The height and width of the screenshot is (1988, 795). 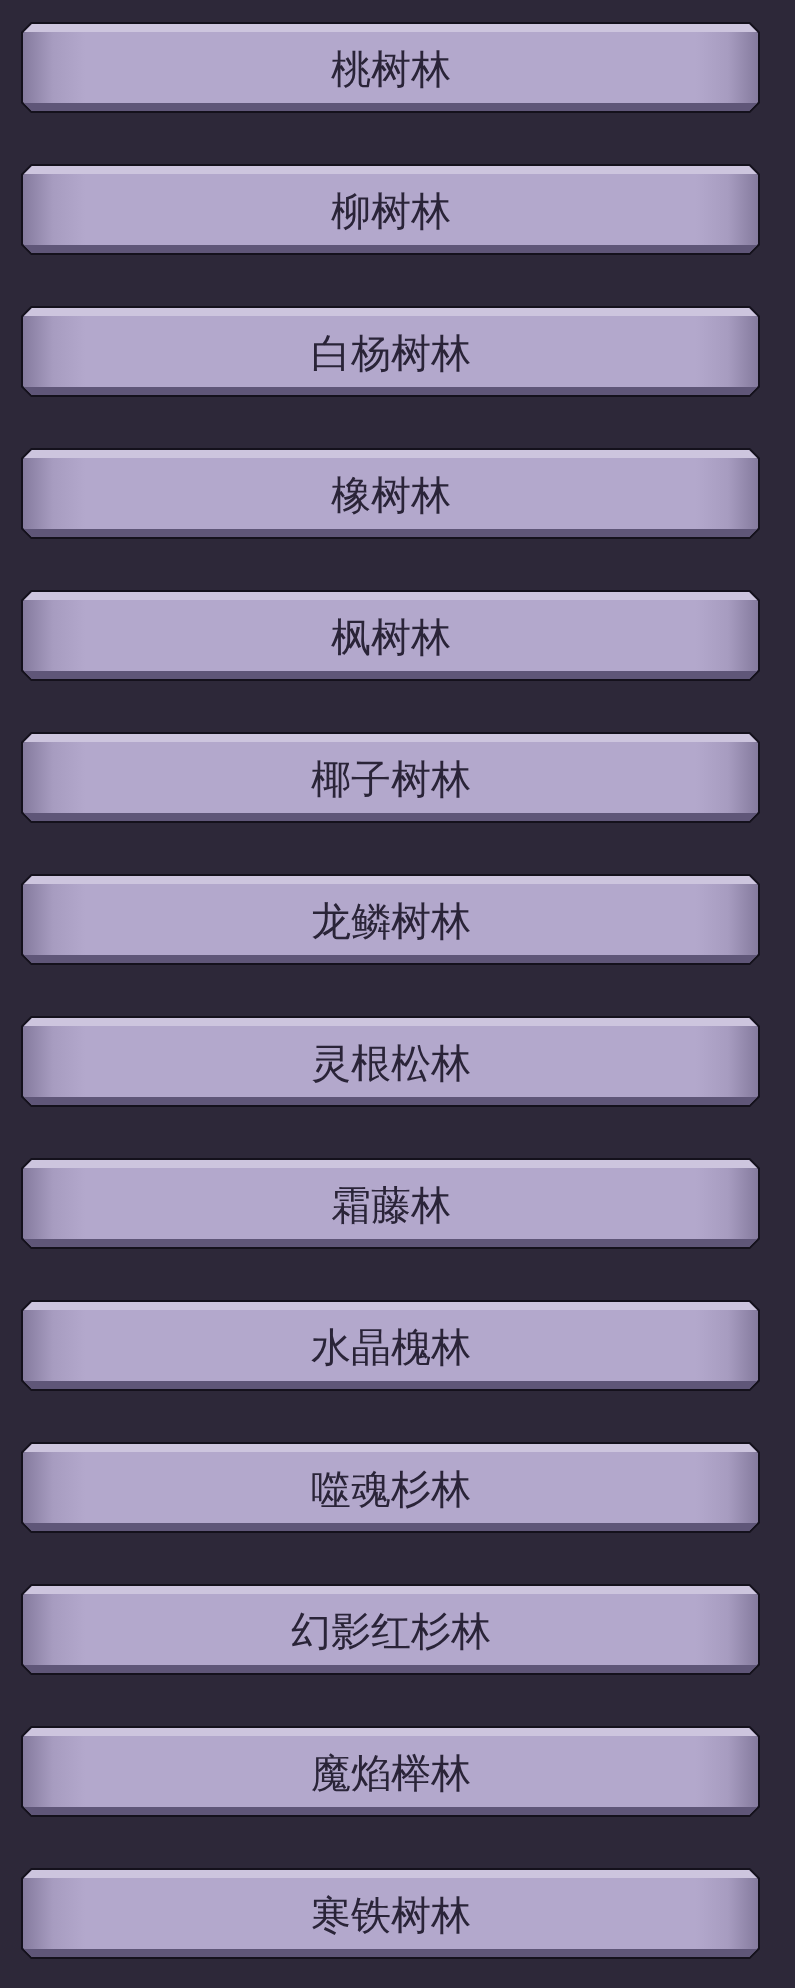 I want to click on biome-button: 柳树林, so click(x=390, y=209).